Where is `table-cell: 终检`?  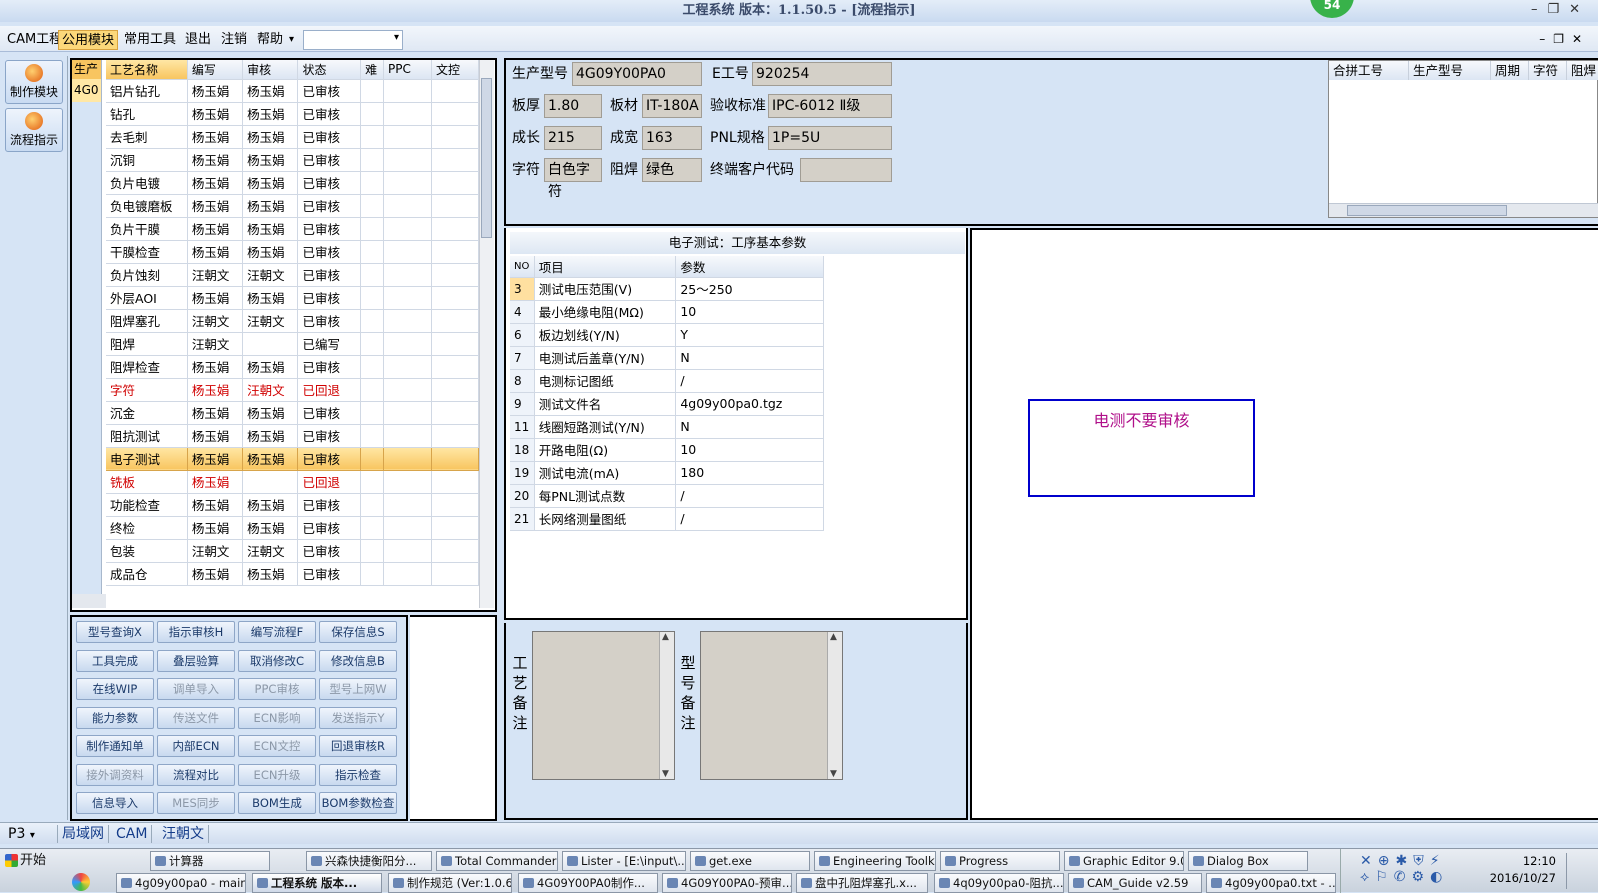 table-cell: 终检 is located at coordinates (147, 528).